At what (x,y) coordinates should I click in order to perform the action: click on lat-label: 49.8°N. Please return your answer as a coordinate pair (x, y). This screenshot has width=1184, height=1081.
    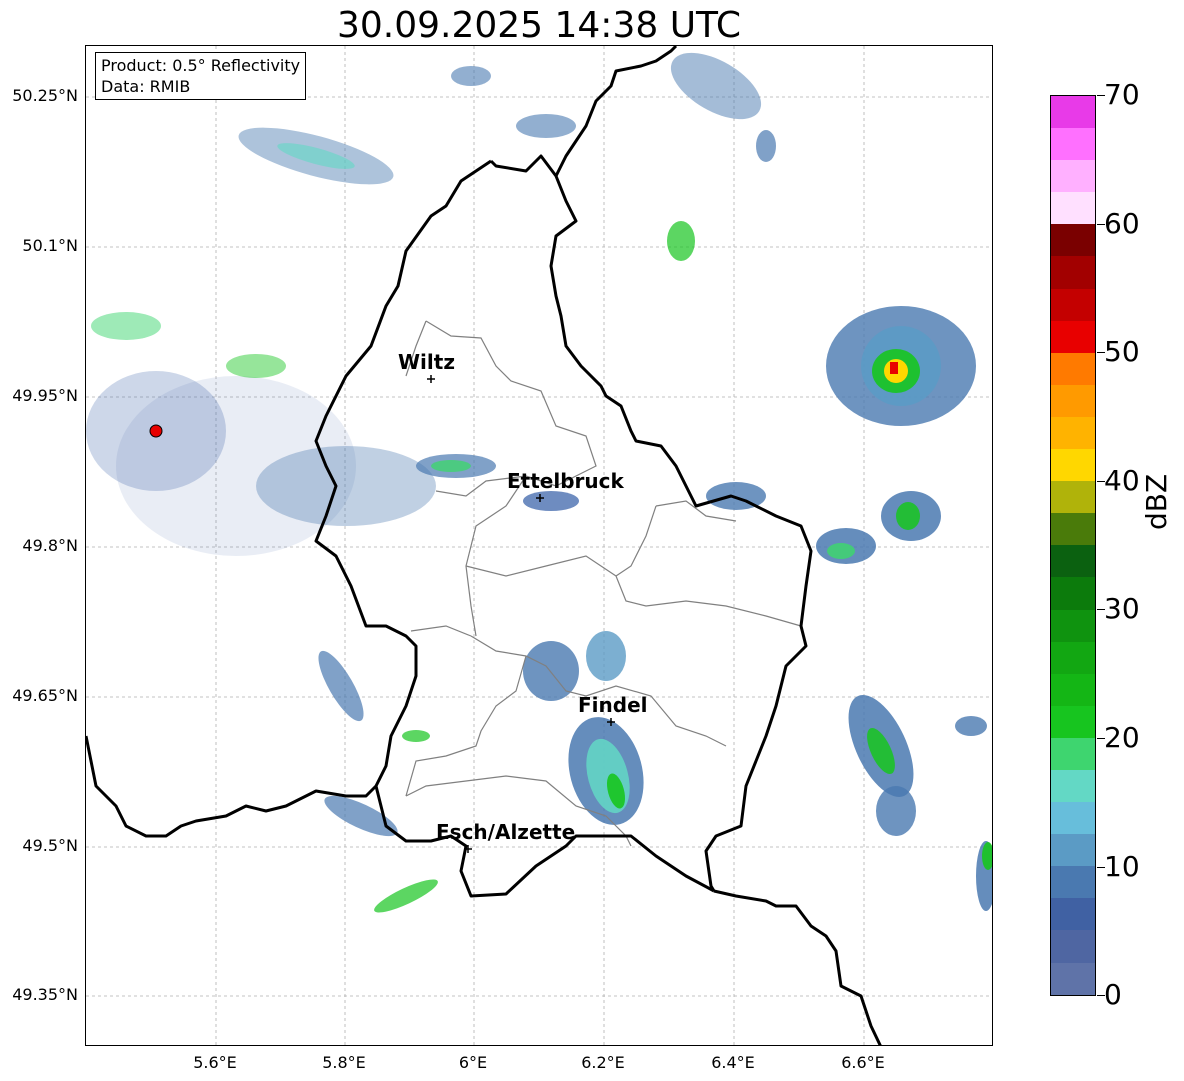
    Looking at the image, I should click on (50, 545).